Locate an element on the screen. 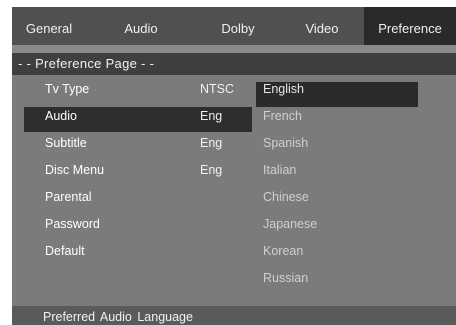  tab-general: General is located at coordinates (49, 26).